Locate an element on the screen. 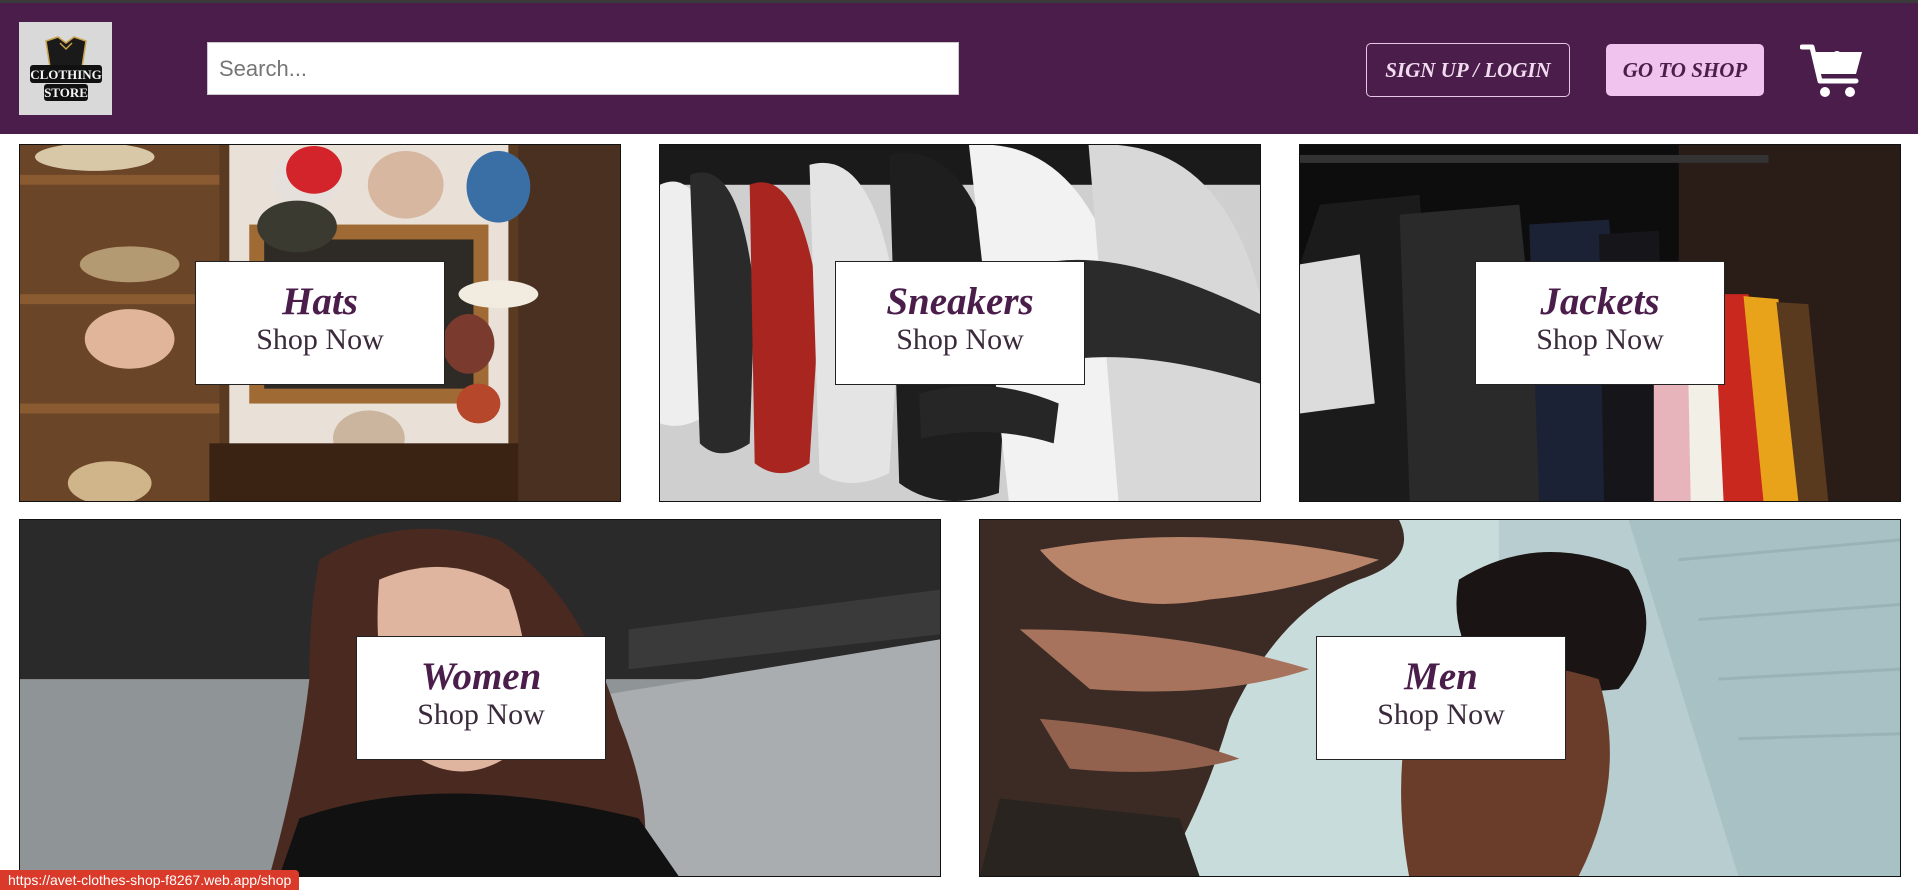 This screenshot has height=890, width=1918. category-card: Sneakers Shop Now is located at coordinates (960, 323).